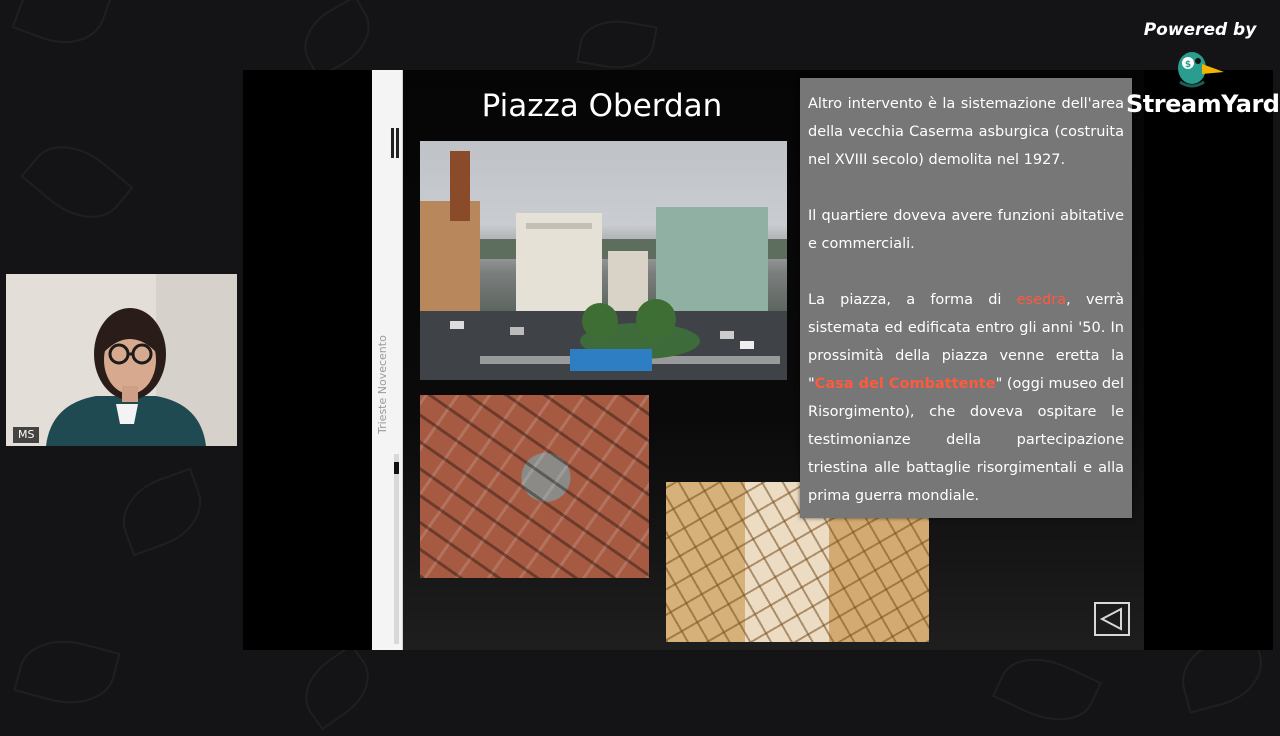  I want to click on piazza-photo, so click(603, 260).